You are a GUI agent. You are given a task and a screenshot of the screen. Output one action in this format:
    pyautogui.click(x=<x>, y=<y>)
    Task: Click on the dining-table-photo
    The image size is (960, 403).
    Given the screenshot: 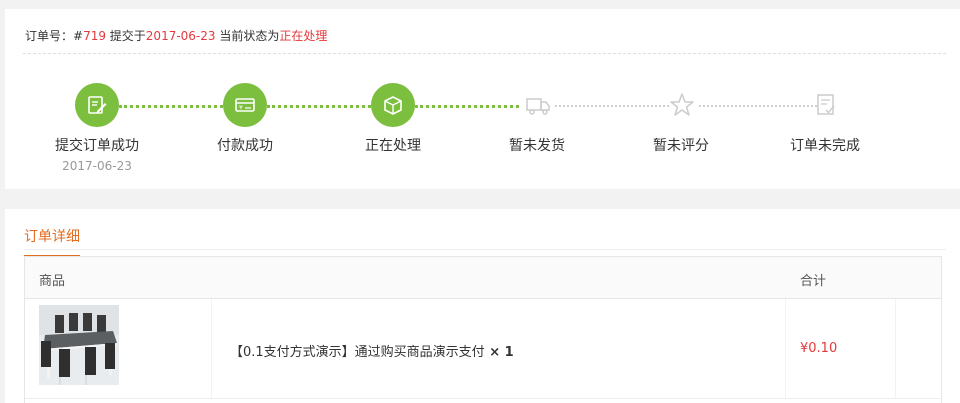 What is the action you would take?
    pyautogui.click(x=79, y=345)
    